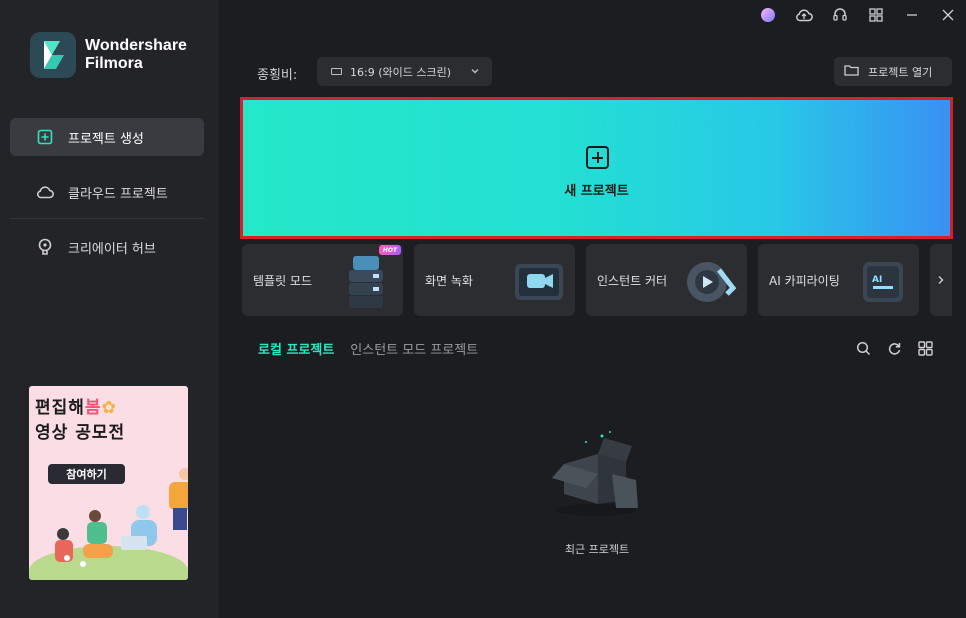  What do you see at coordinates (876, 15) in the screenshot?
I see `grid-apps-icon` at bounding box center [876, 15].